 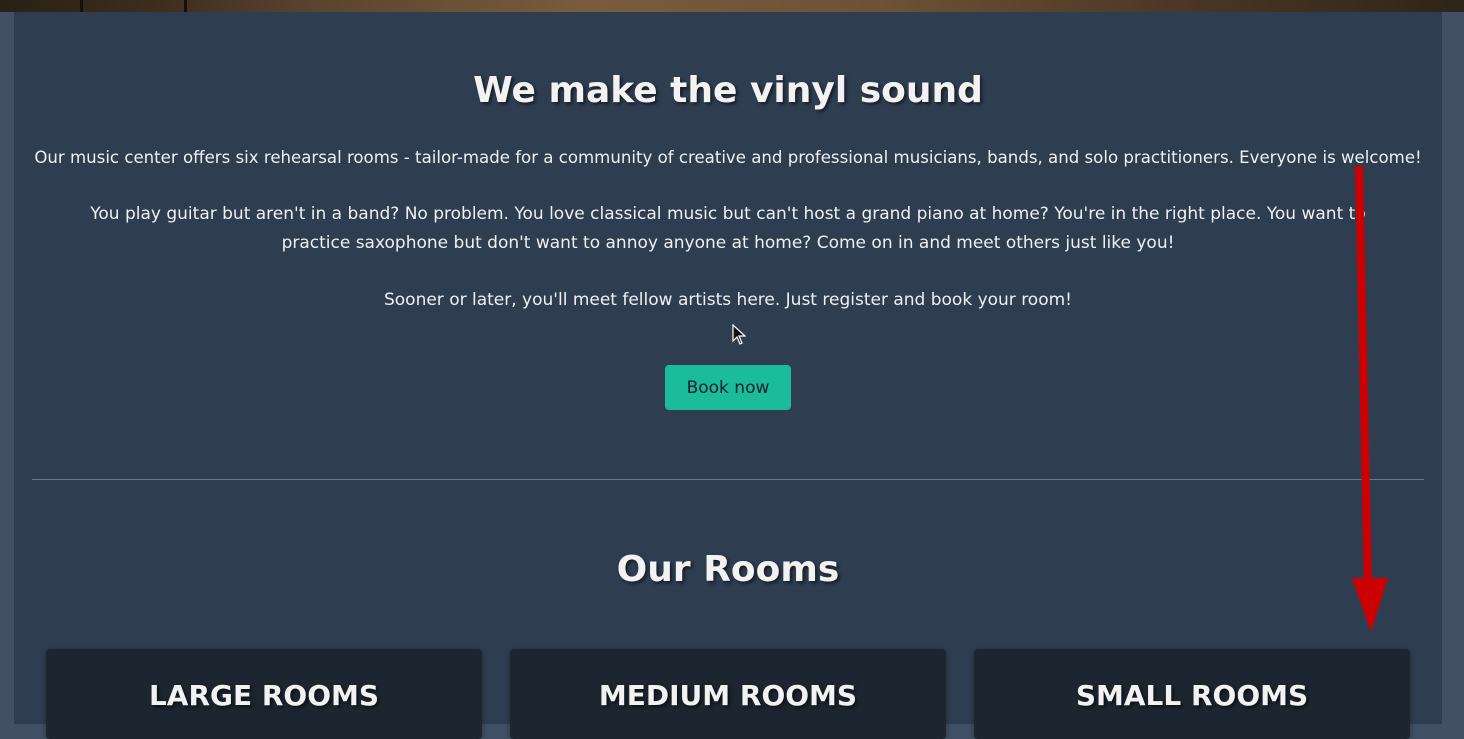 I want to click on room-card-small: SMALL ROOMS, so click(x=1192, y=694).